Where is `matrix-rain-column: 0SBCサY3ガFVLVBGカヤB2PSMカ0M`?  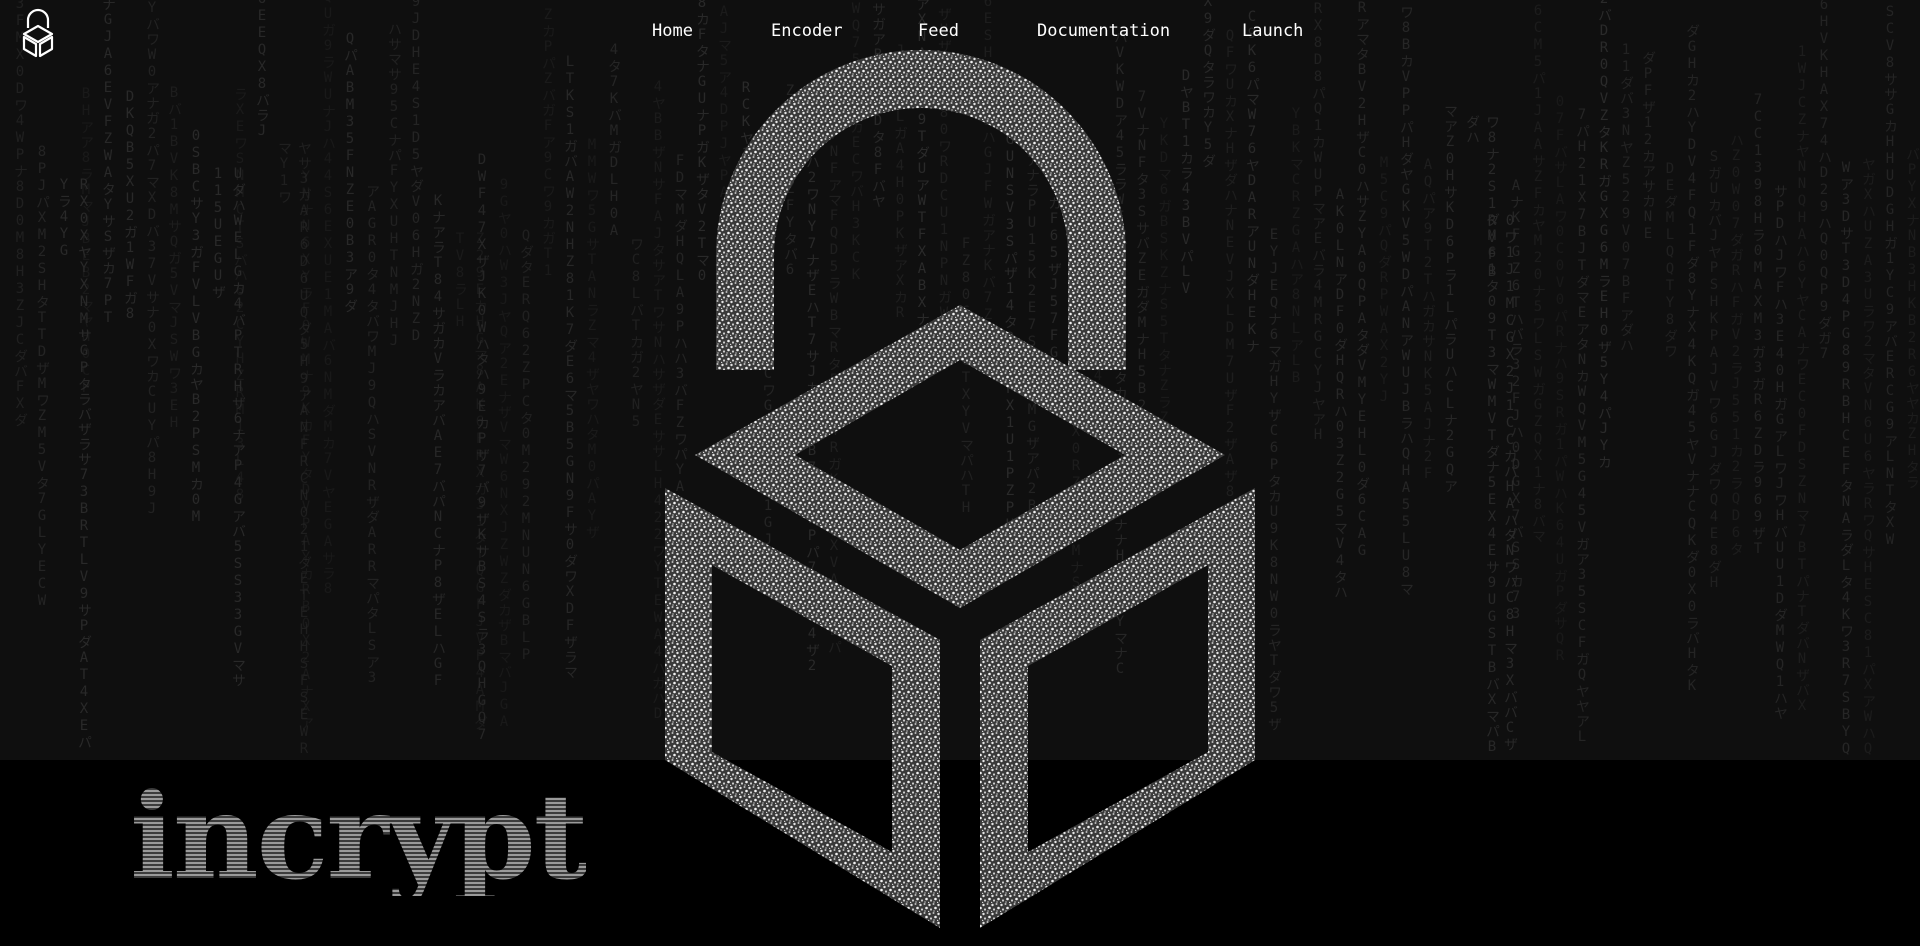 matrix-rain-column: 0SBCサY3ガFVLVBGカヤB2PSMカ0M is located at coordinates (196, 327).